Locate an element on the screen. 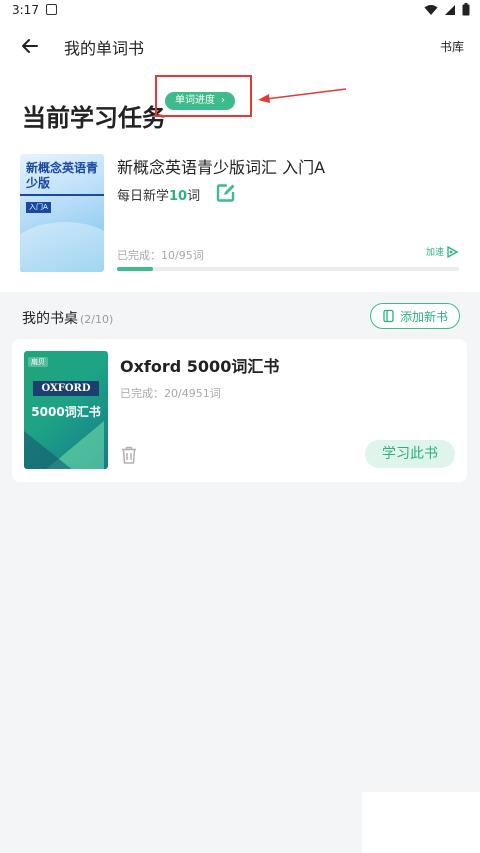 Image resolution: width=480 pixels, height=853 pixels. cover-shape is located at coordinates (49, 450).